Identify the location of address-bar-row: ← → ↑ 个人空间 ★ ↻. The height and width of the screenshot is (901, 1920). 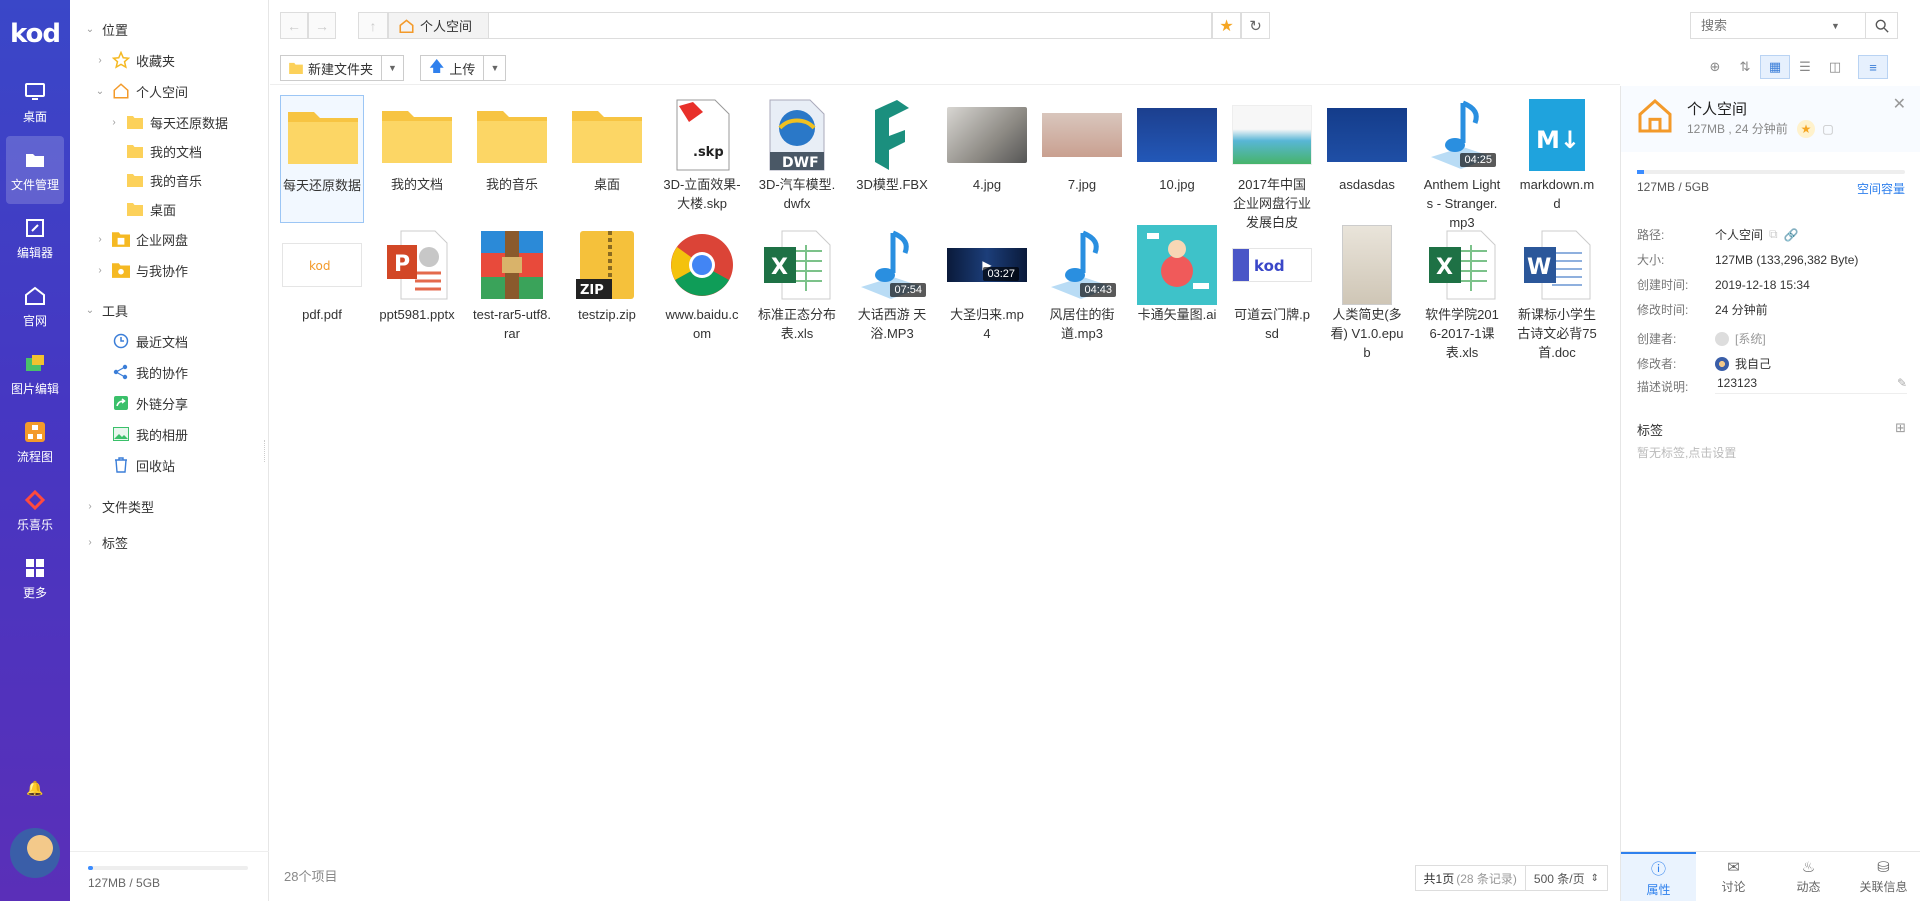
(945, 25).